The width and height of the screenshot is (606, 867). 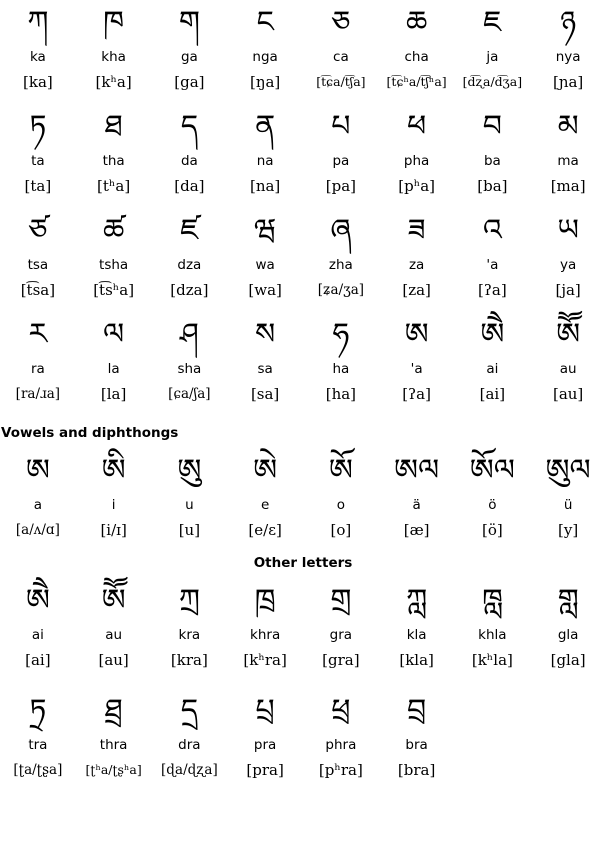 What do you see at coordinates (416, 57) in the screenshot?
I see `transliteration: cha` at bounding box center [416, 57].